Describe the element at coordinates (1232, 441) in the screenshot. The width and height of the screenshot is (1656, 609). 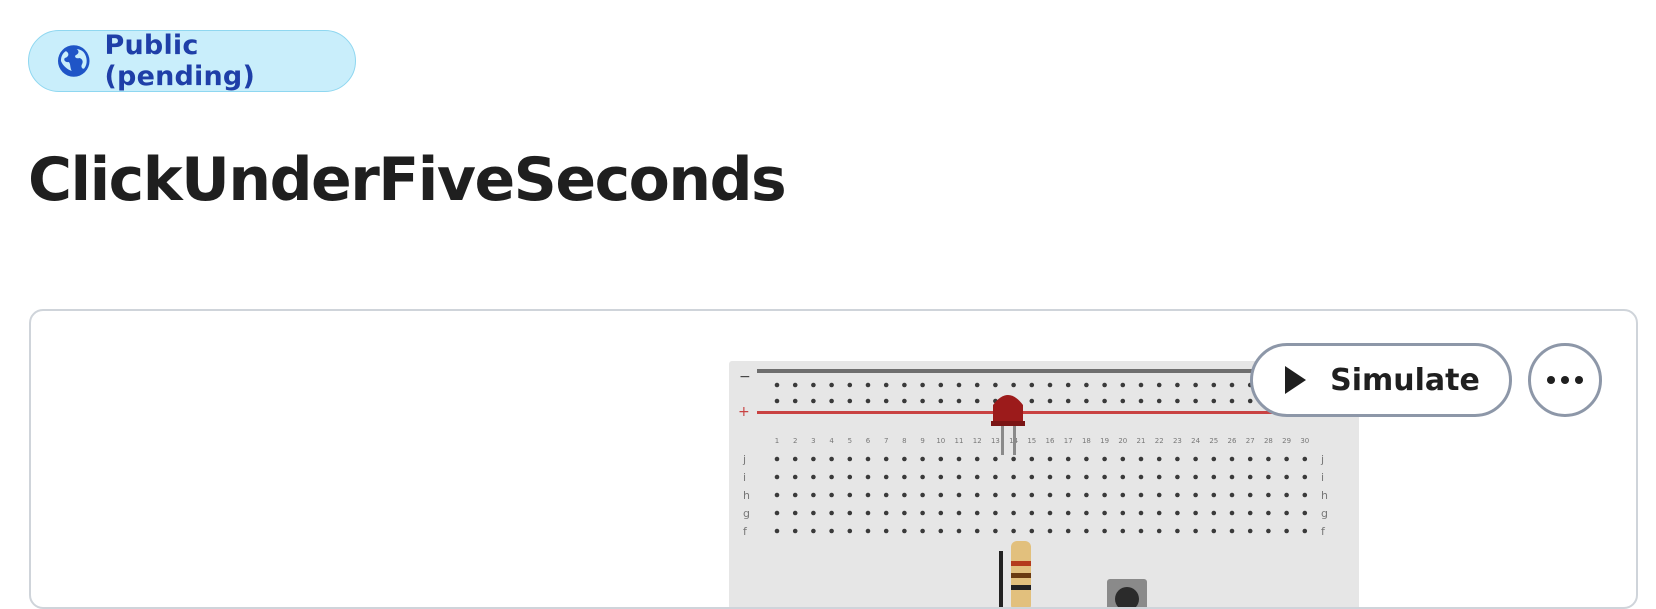
I see `column-number: 26` at that location.